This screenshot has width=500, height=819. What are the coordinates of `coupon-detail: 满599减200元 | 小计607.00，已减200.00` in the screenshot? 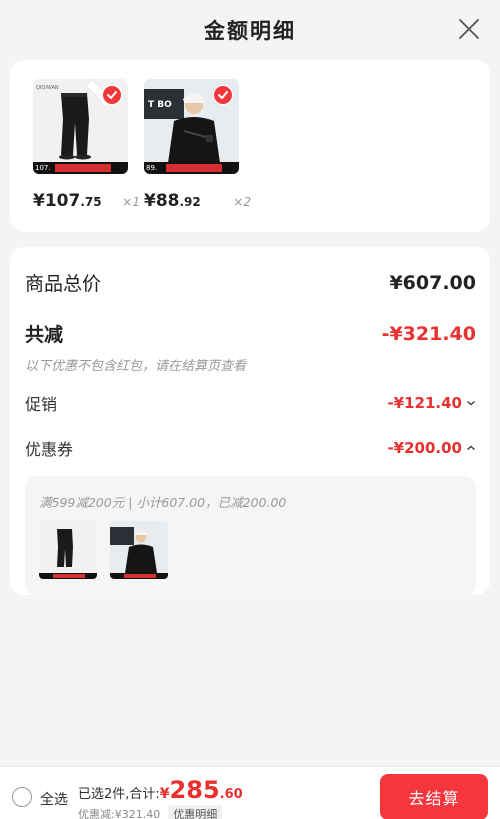 It's located at (250, 536).